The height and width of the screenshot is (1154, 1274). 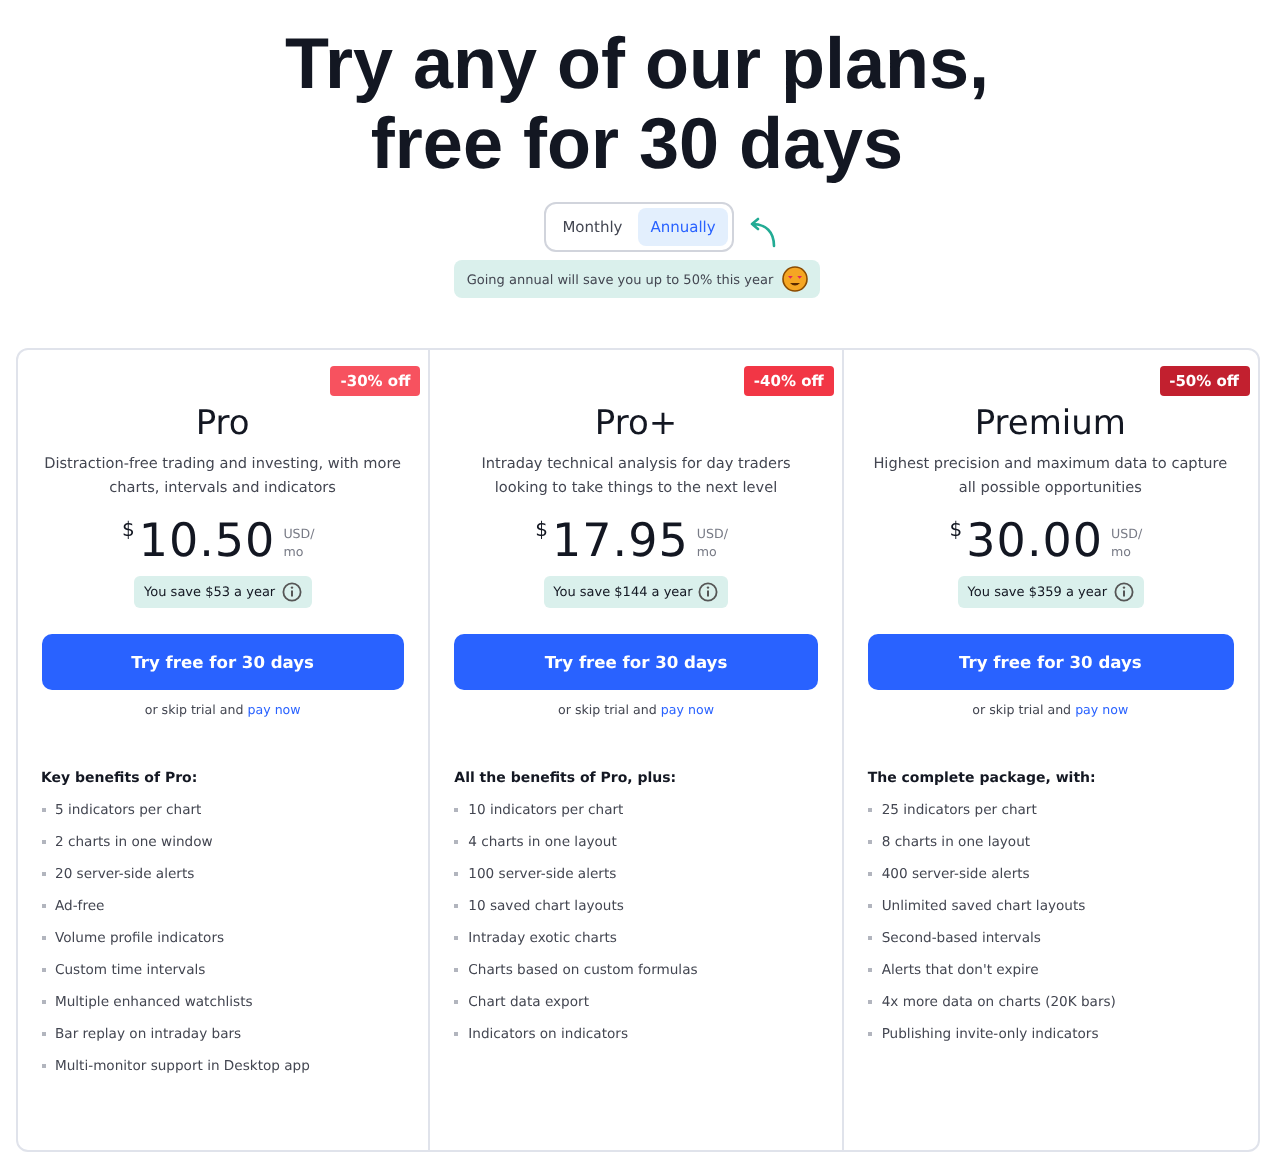 What do you see at coordinates (222, 424) in the screenshot?
I see `plan-name: Pro` at bounding box center [222, 424].